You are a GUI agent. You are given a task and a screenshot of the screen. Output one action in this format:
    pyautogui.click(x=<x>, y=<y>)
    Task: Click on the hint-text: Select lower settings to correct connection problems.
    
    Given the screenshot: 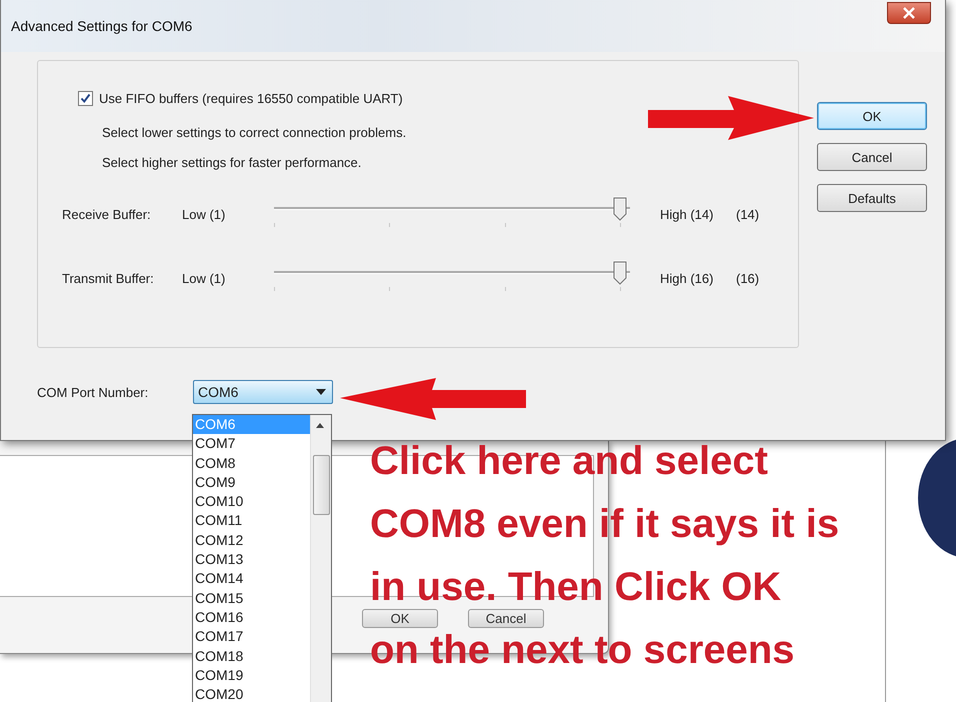 What is the action you would take?
    pyautogui.click(x=255, y=133)
    